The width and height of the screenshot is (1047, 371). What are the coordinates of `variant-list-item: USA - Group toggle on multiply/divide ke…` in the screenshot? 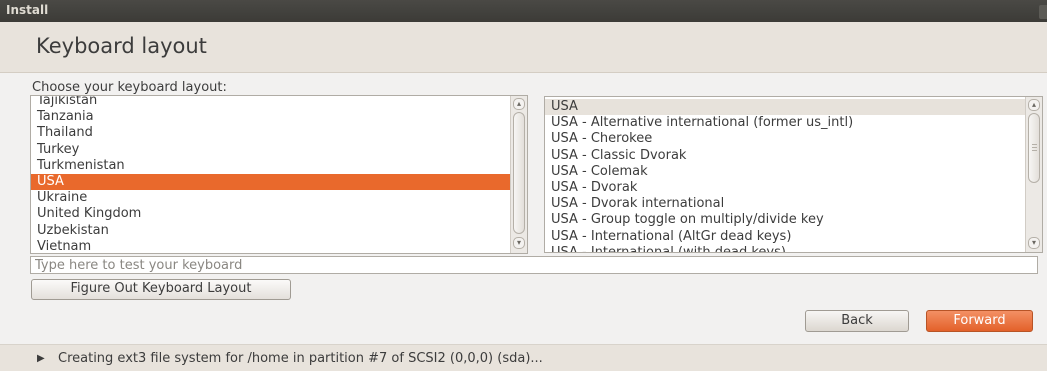 It's located at (785, 220).